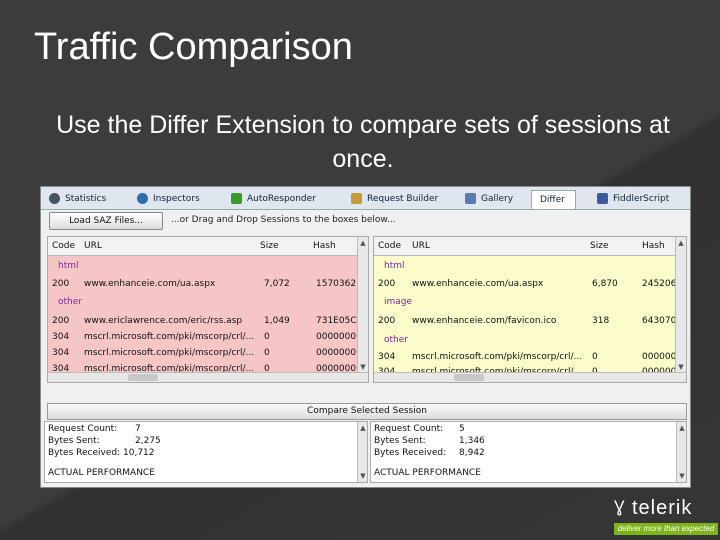  Describe the element at coordinates (530, 246) in the screenshot. I see `right-column-header: Code URL Size Hash` at that location.